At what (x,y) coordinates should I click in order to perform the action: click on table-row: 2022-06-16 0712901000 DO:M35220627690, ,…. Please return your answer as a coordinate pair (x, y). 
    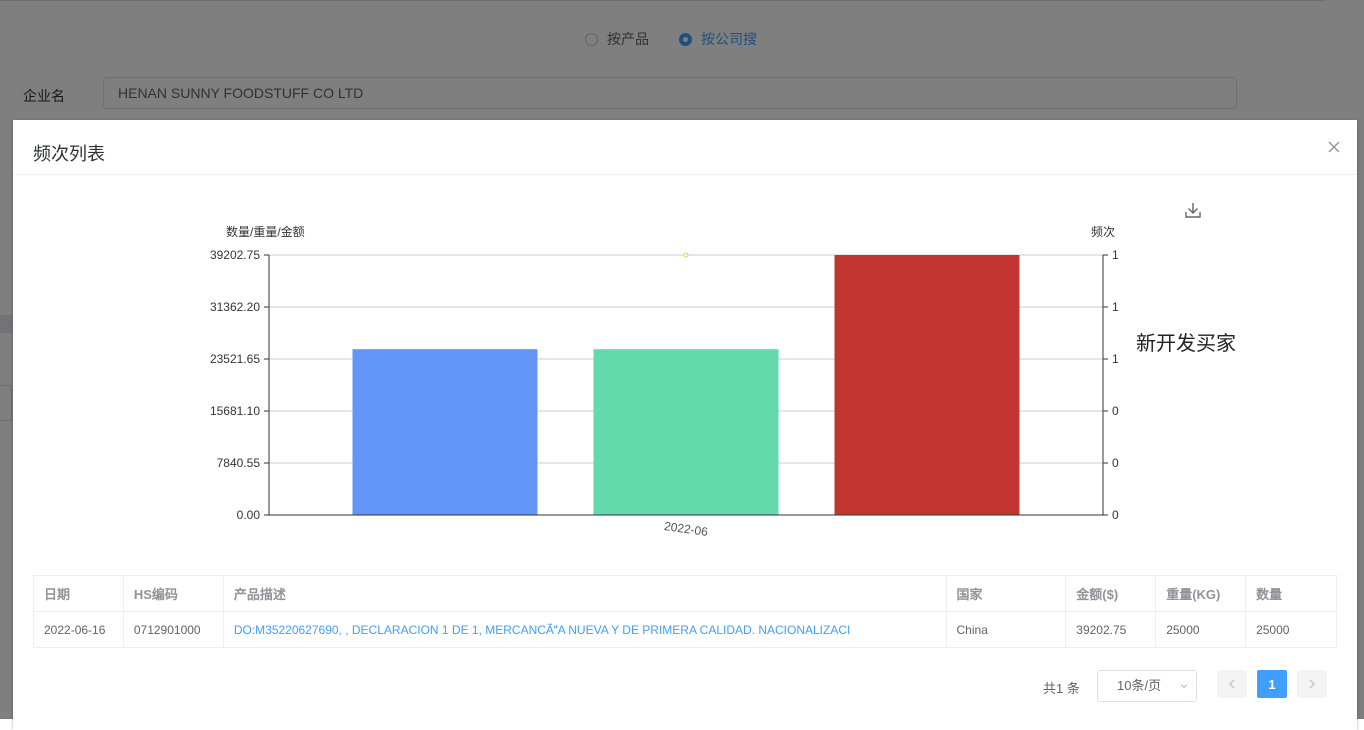
    Looking at the image, I should click on (685, 629).